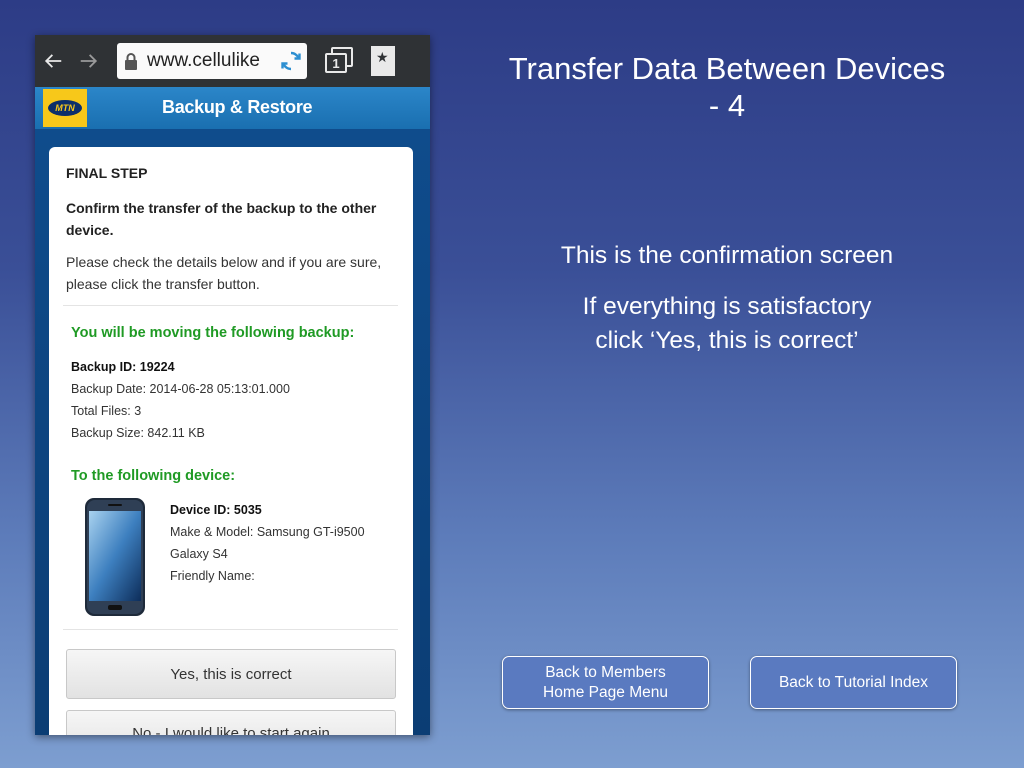 This screenshot has width=1024, height=768. What do you see at coordinates (727, 340) in the screenshot?
I see `slide-text-instruction-line-2: click ‘Yes, this is correct’` at bounding box center [727, 340].